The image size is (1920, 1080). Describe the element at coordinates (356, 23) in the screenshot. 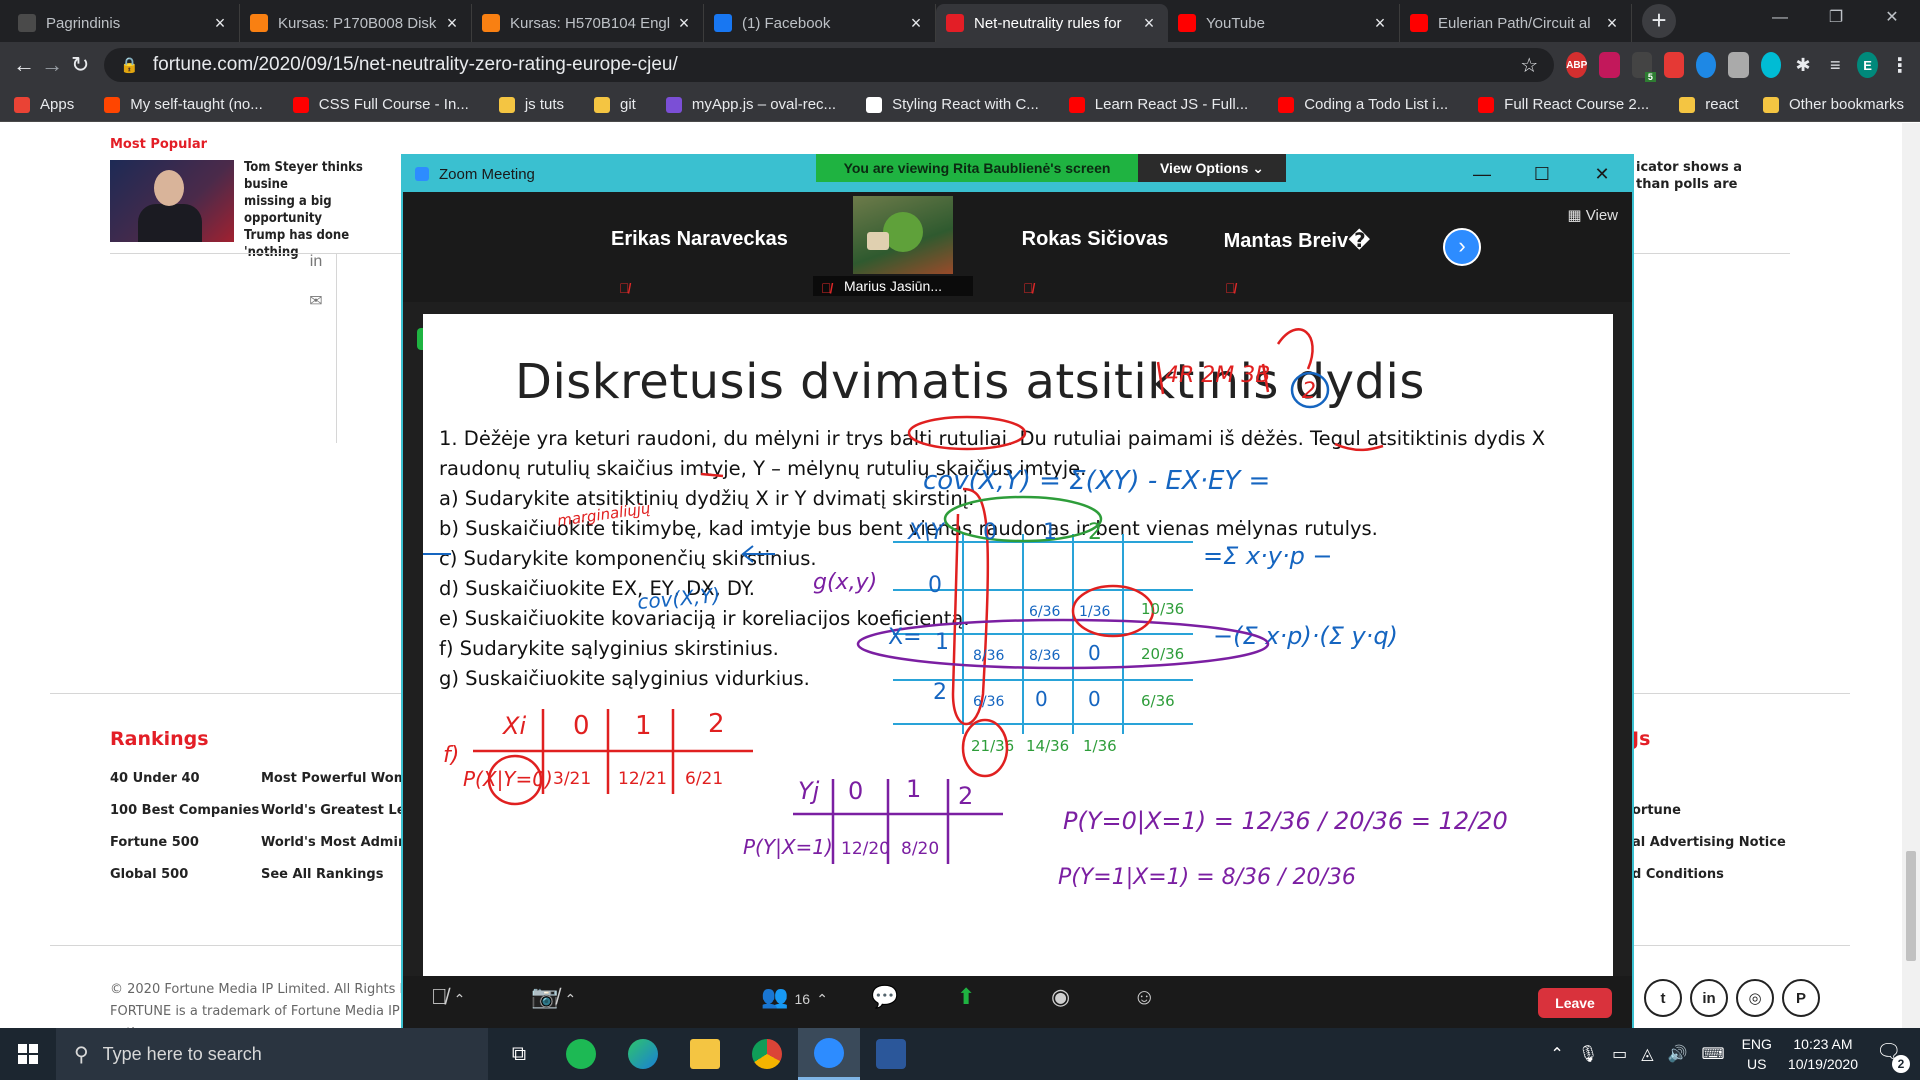

I see `browser-tab: Kursas: P170B008 Disk ×` at that location.